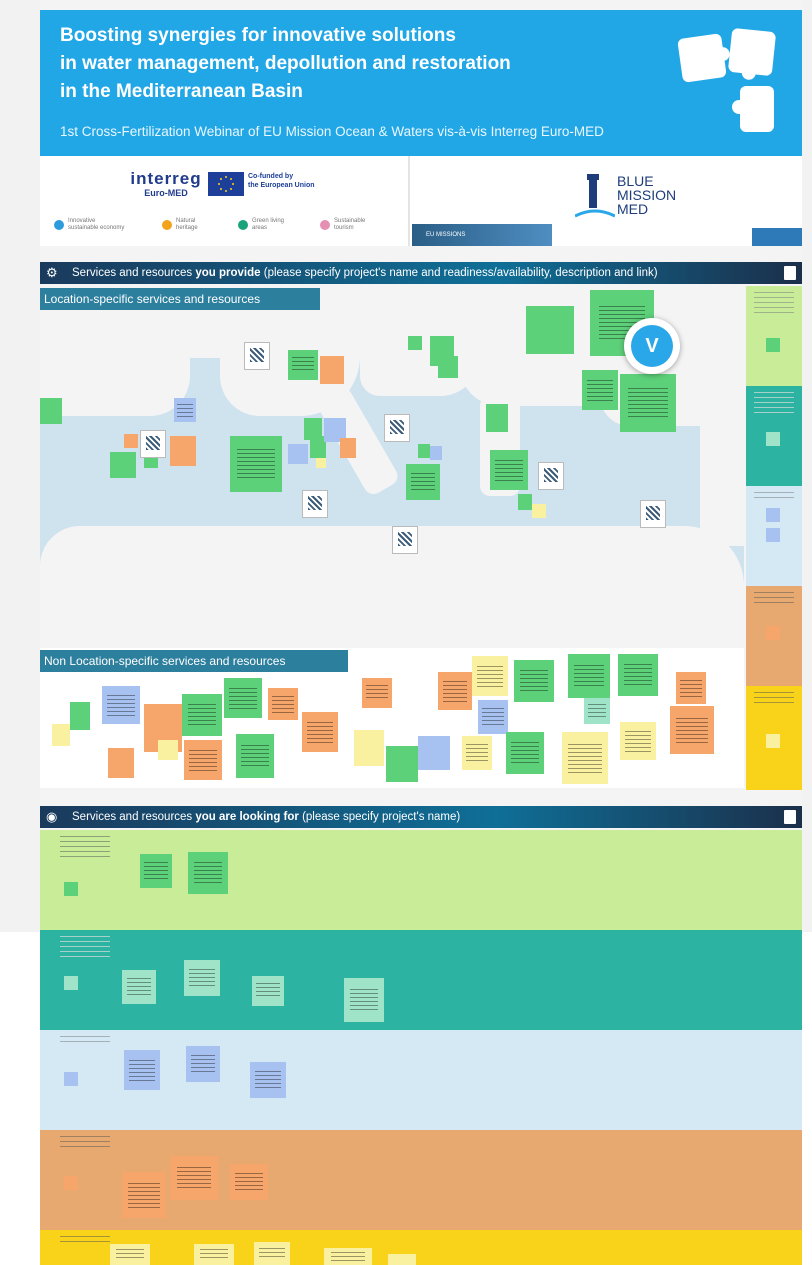 This screenshot has height=1265, width=812. What do you see at coordinates (52, 816) in the screenshot?
I see `binoculars-icon: ◉` at bounding box center [52, 816].